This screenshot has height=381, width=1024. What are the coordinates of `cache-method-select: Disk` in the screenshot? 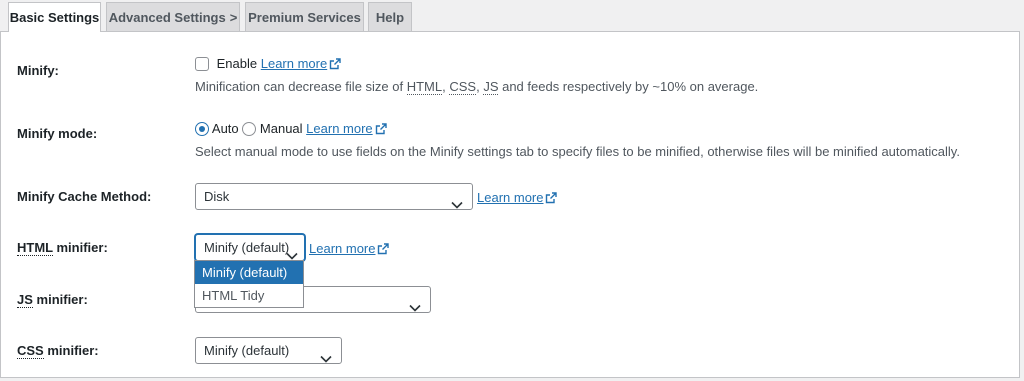 It's located at (334, 196).